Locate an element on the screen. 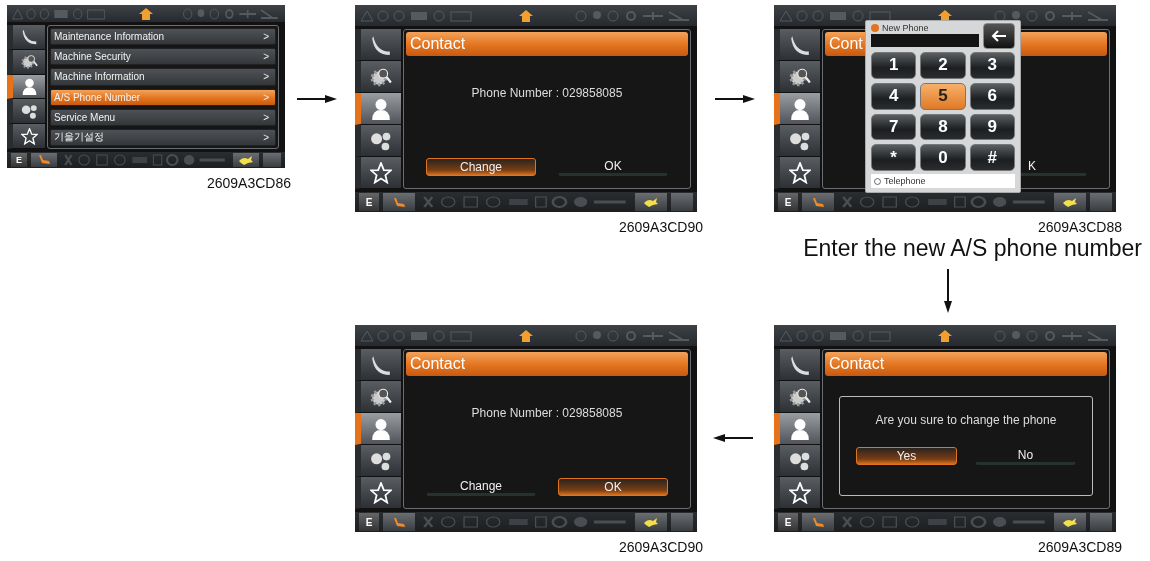 This screenshot has height=561, width=1150. number-key: 1 is located at coordinates (894, 65).